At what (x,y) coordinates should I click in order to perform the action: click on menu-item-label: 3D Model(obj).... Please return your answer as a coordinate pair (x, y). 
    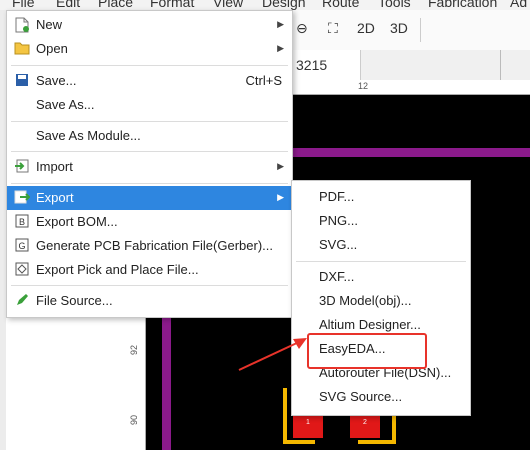
    Looking at the image, I should click on (365, 300).